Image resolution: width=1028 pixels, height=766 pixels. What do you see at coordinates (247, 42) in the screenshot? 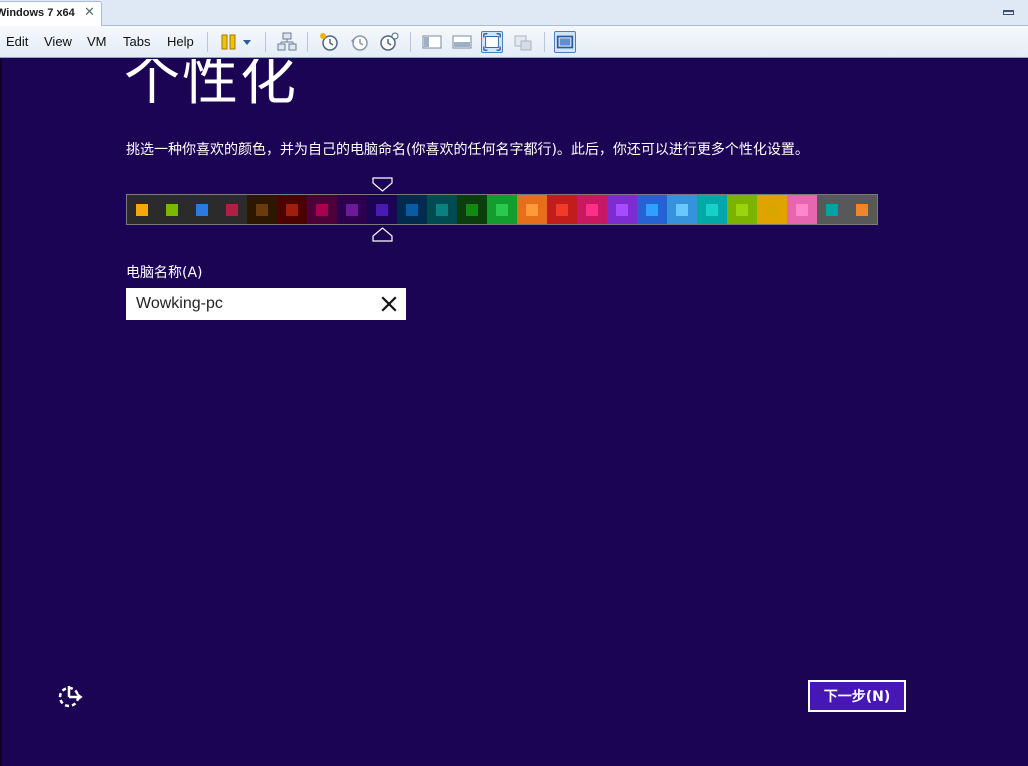
I see `dropdown-arrow-icon` at bounding box center [247, 42].